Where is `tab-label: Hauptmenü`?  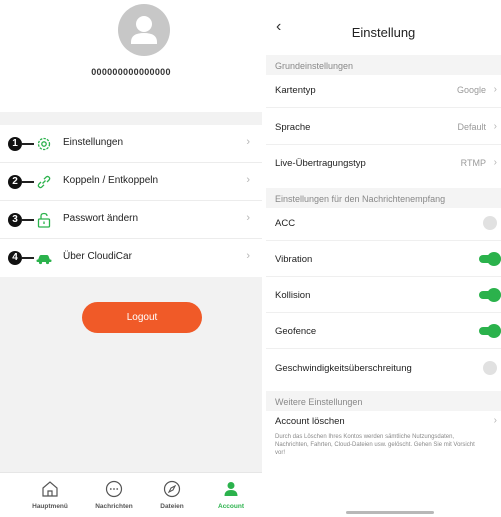
tab-label: Hauptmenü is located at coordinates (50, 506).